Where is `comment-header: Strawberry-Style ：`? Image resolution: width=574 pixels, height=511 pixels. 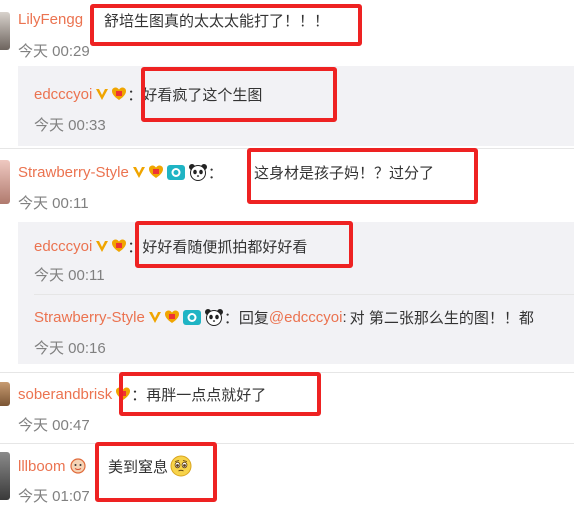 comment-header: Strawberry-Style ： is located at coordinates (120, 172).